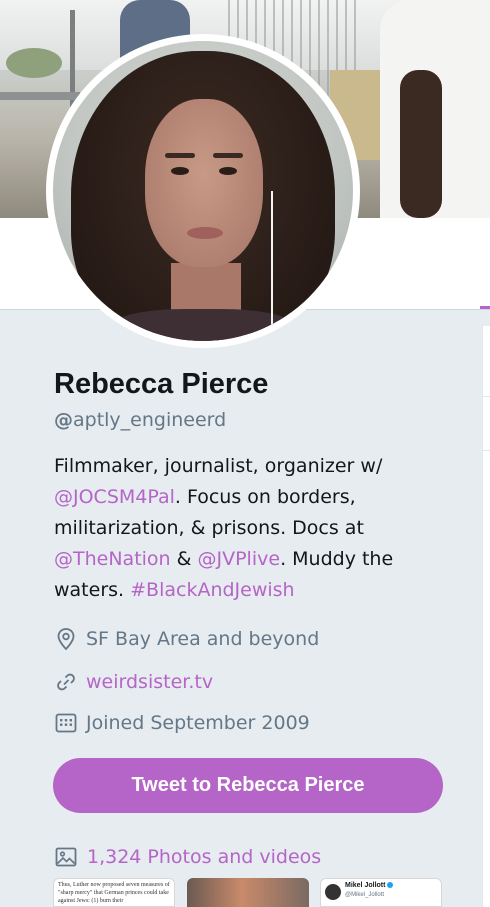 This screenshot has width=490, height=907. Describe the element at coordinates (333, 892) in the screenshot. I see `thumbnail-avatar` at that location.